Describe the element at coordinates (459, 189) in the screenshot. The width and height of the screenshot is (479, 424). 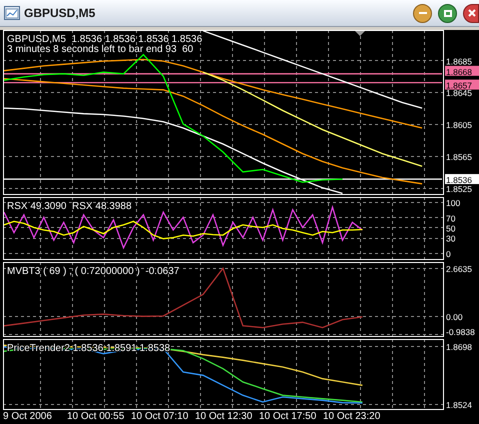
I see `y-tick-label: 1.8525` at that location.